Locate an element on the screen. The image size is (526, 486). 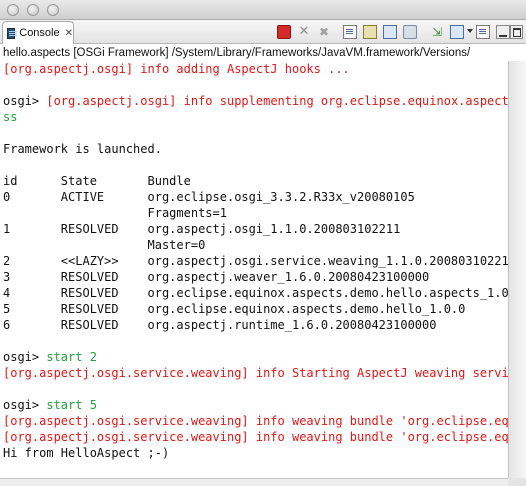
remove-launch-icon: ✕ is located at coordinates (304, 32).